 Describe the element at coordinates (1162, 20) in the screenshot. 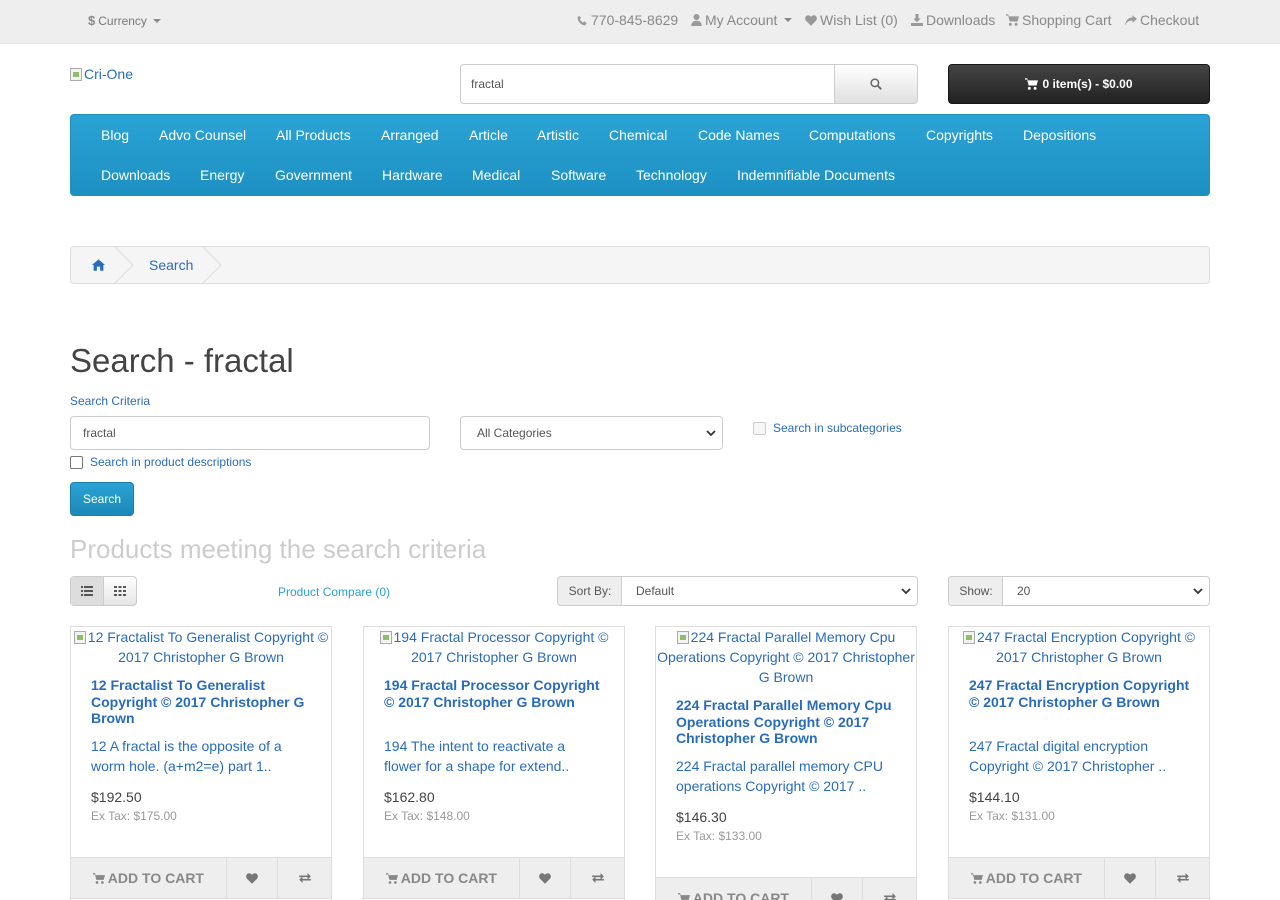

I see `checkout-link: Checkout` at that location.